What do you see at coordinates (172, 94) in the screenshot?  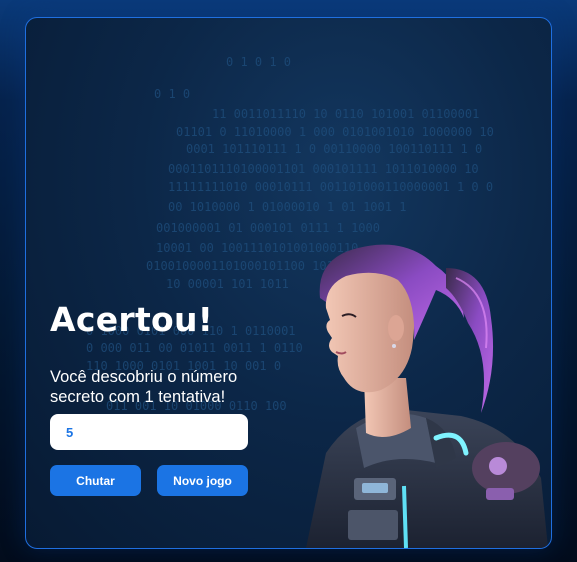 I see `binary-line: 0 1 0` at bounding box center [172, 94].